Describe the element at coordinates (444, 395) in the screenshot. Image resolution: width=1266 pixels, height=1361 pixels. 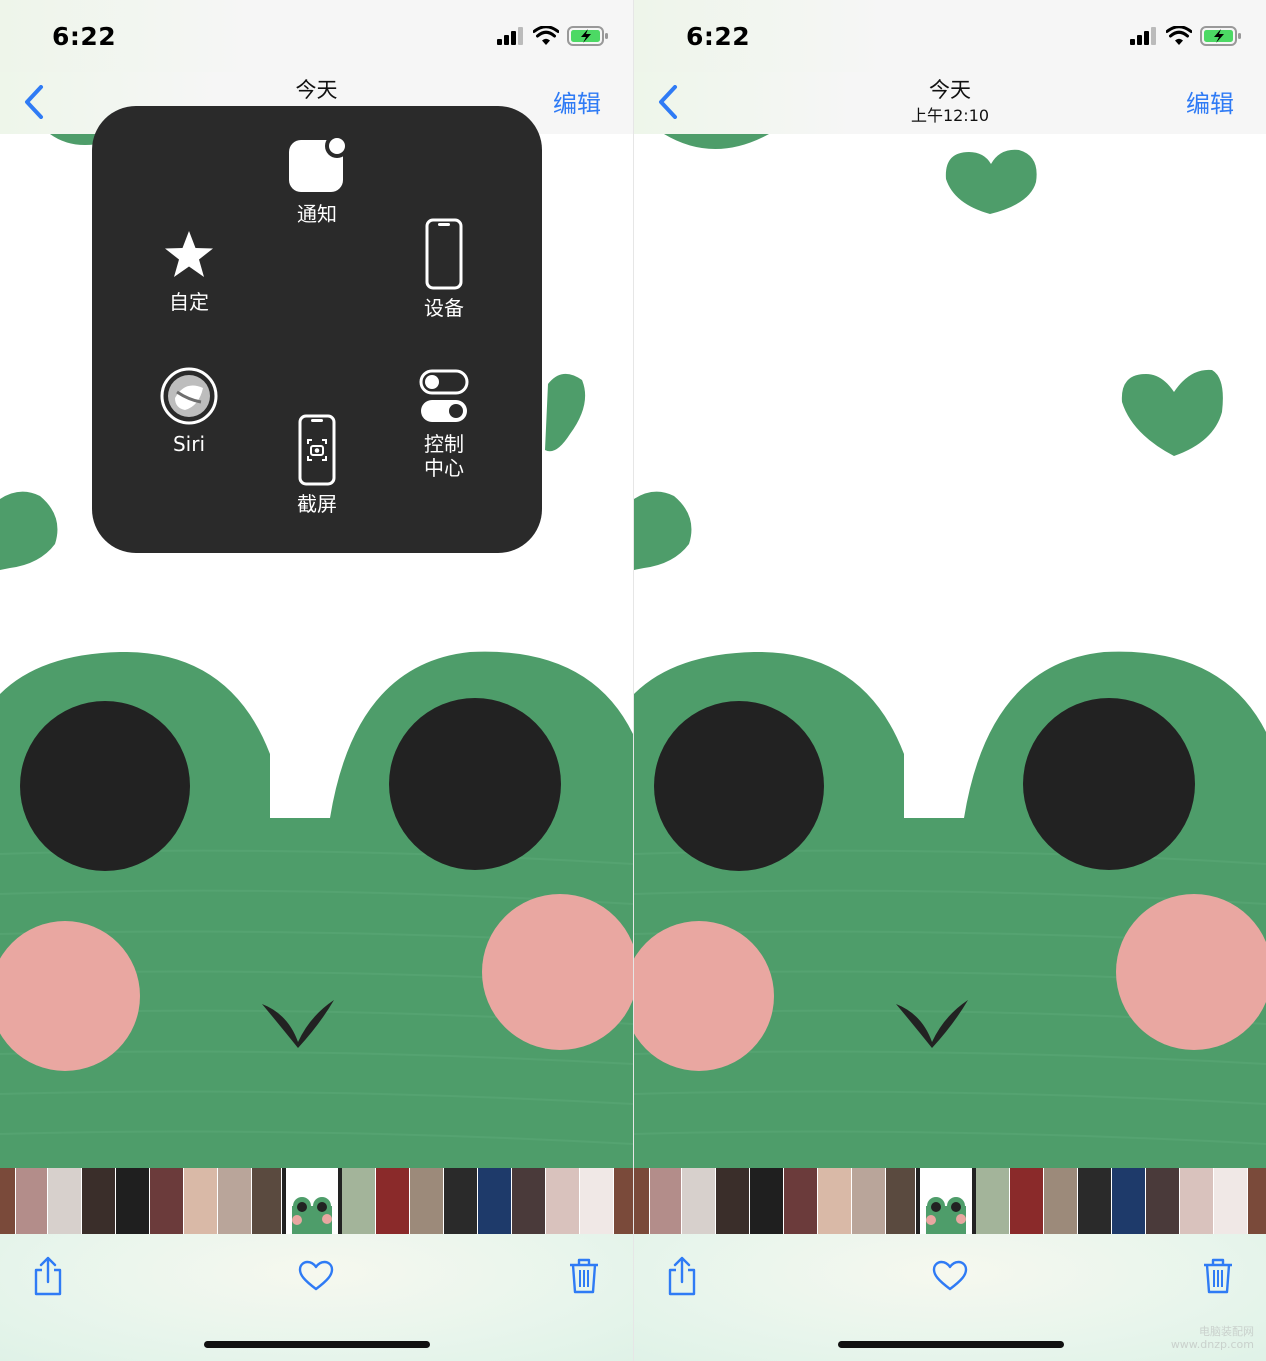
I see `toggle-switches-icon` at that location.